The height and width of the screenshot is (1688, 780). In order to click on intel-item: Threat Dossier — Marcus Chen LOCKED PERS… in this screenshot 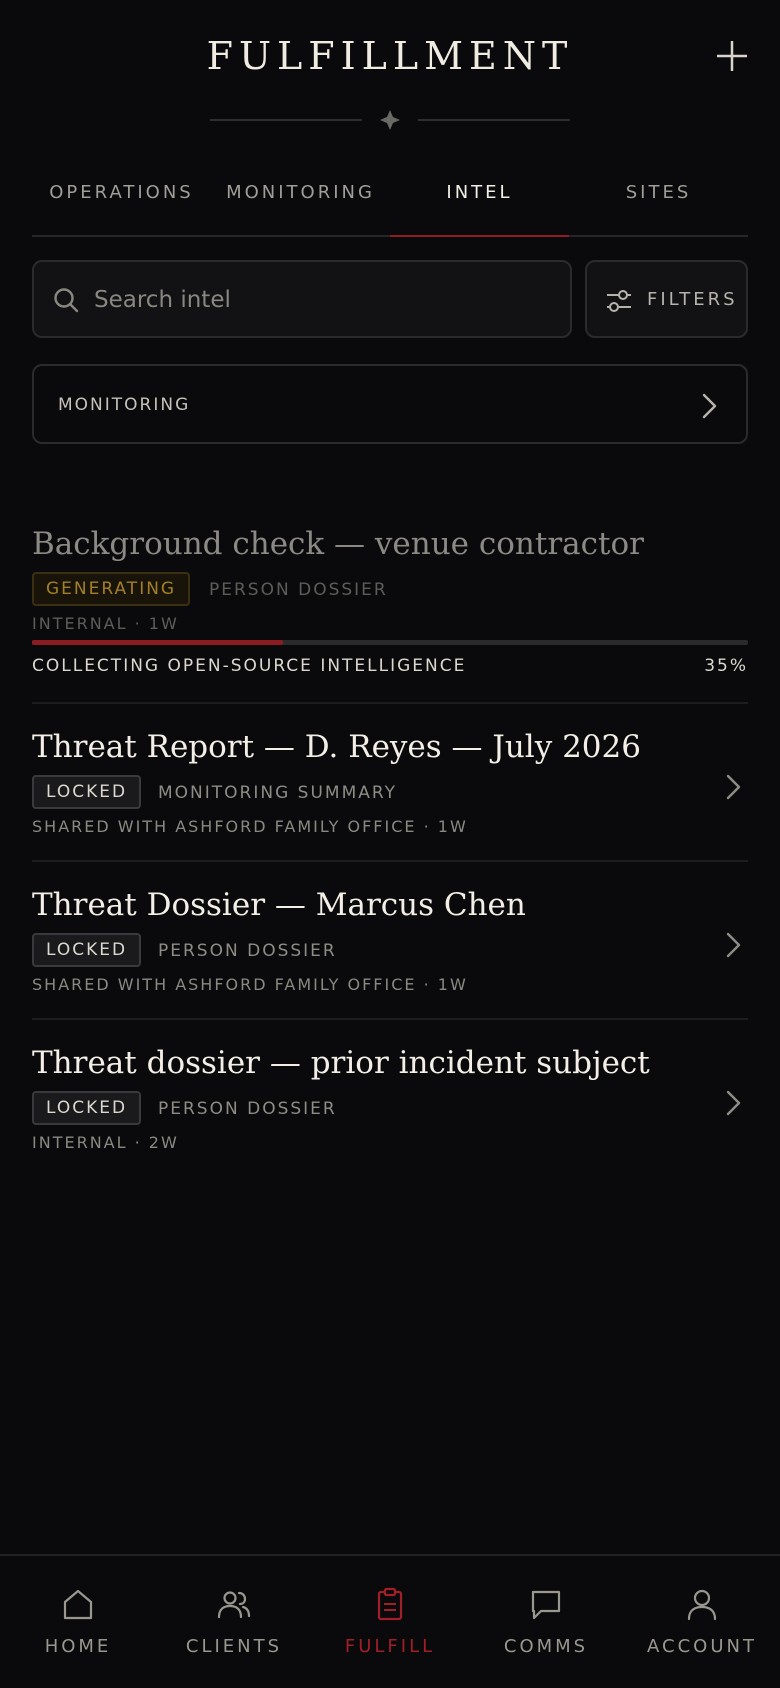, I will do `click(390, 947)`.